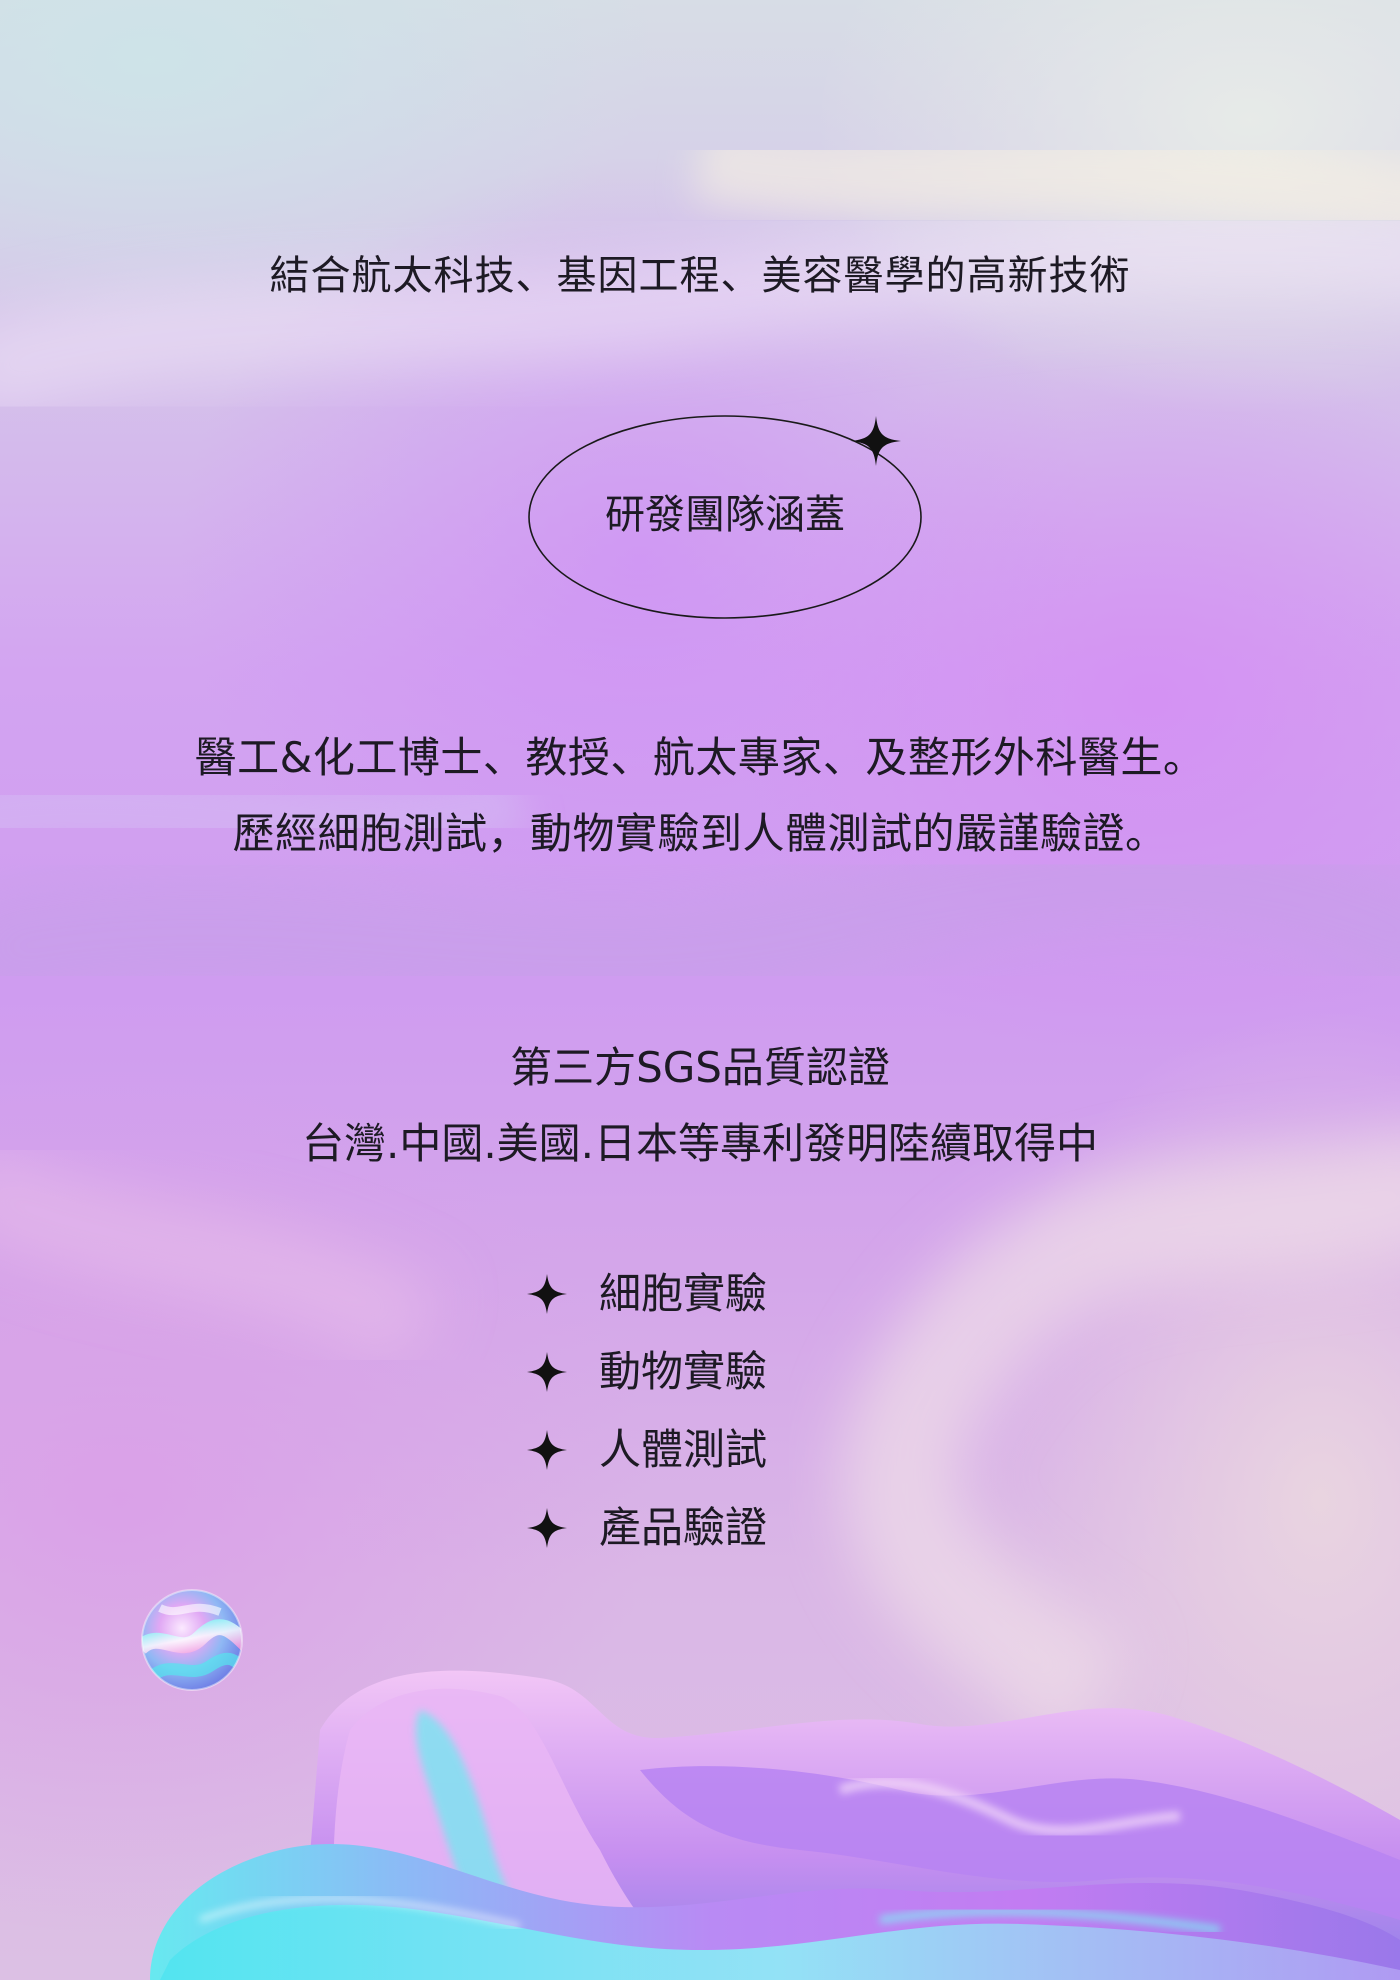 This screenshot has height=1980, width=1400. I want to click on team-badge: 研發團隊涵蓋, so click(725, 517).